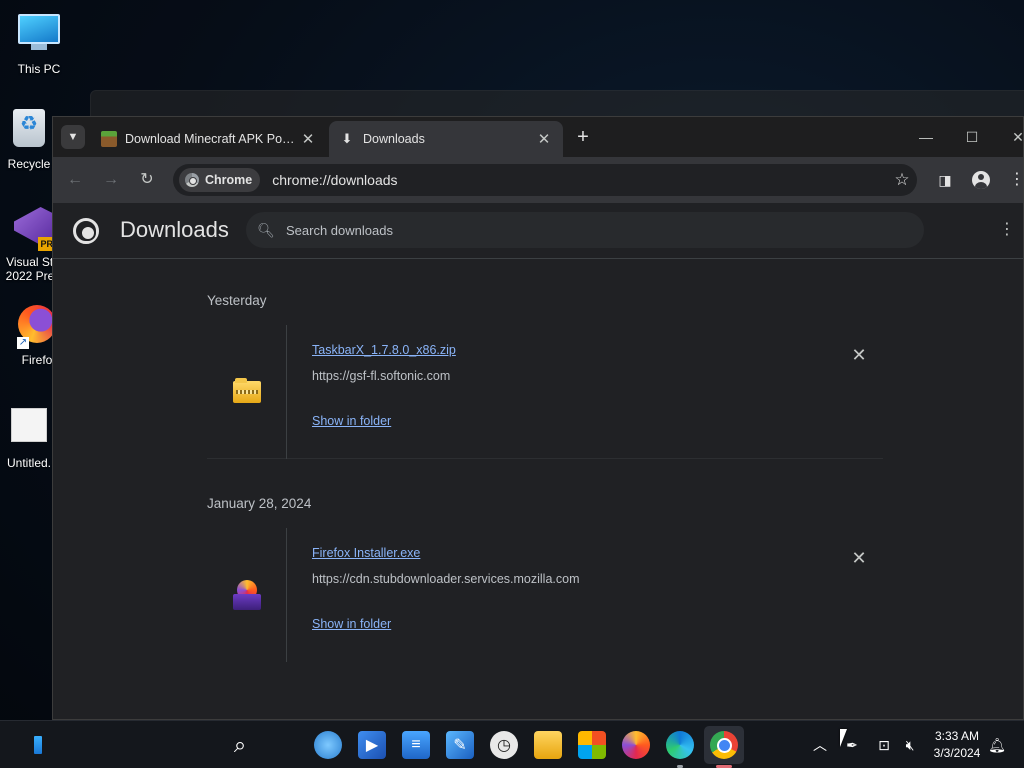 The width and height of the screenshot is (1024, 768). I want to click on show-hidden-icons-button: ︿, so click(820, 745).